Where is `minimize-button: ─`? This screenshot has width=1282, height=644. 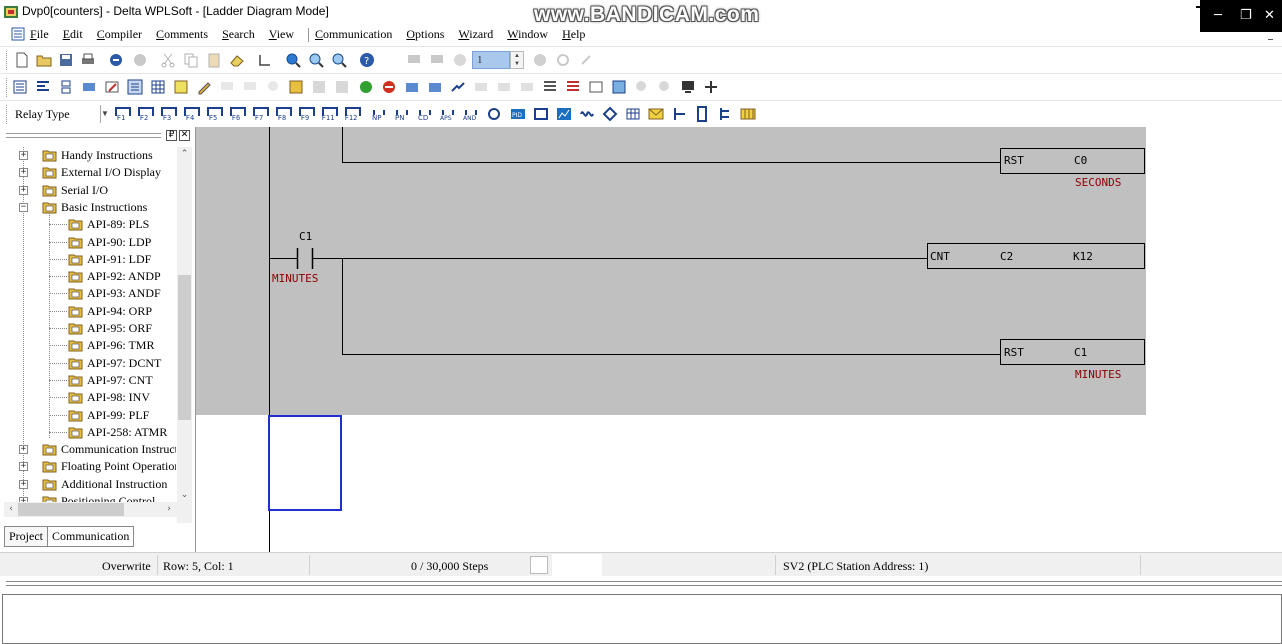 minimize-button: ─ is located at coordinates (1218, 15).